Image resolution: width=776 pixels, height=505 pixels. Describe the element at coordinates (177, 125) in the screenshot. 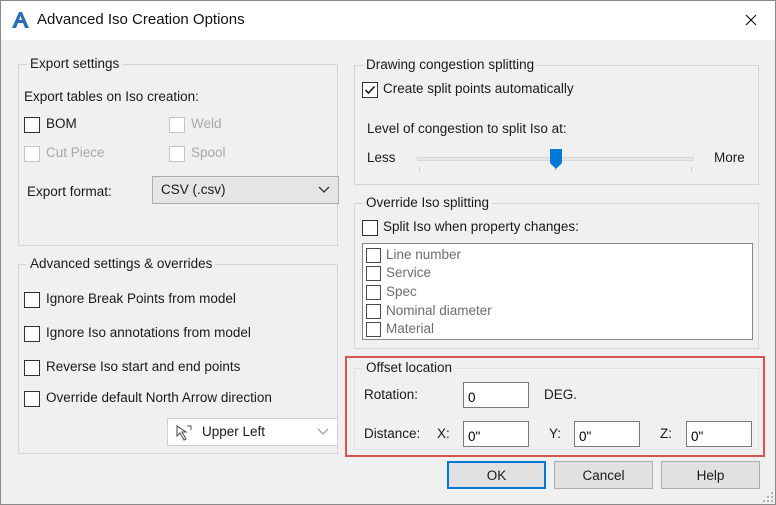

I see `weld-checkbox` at that location.